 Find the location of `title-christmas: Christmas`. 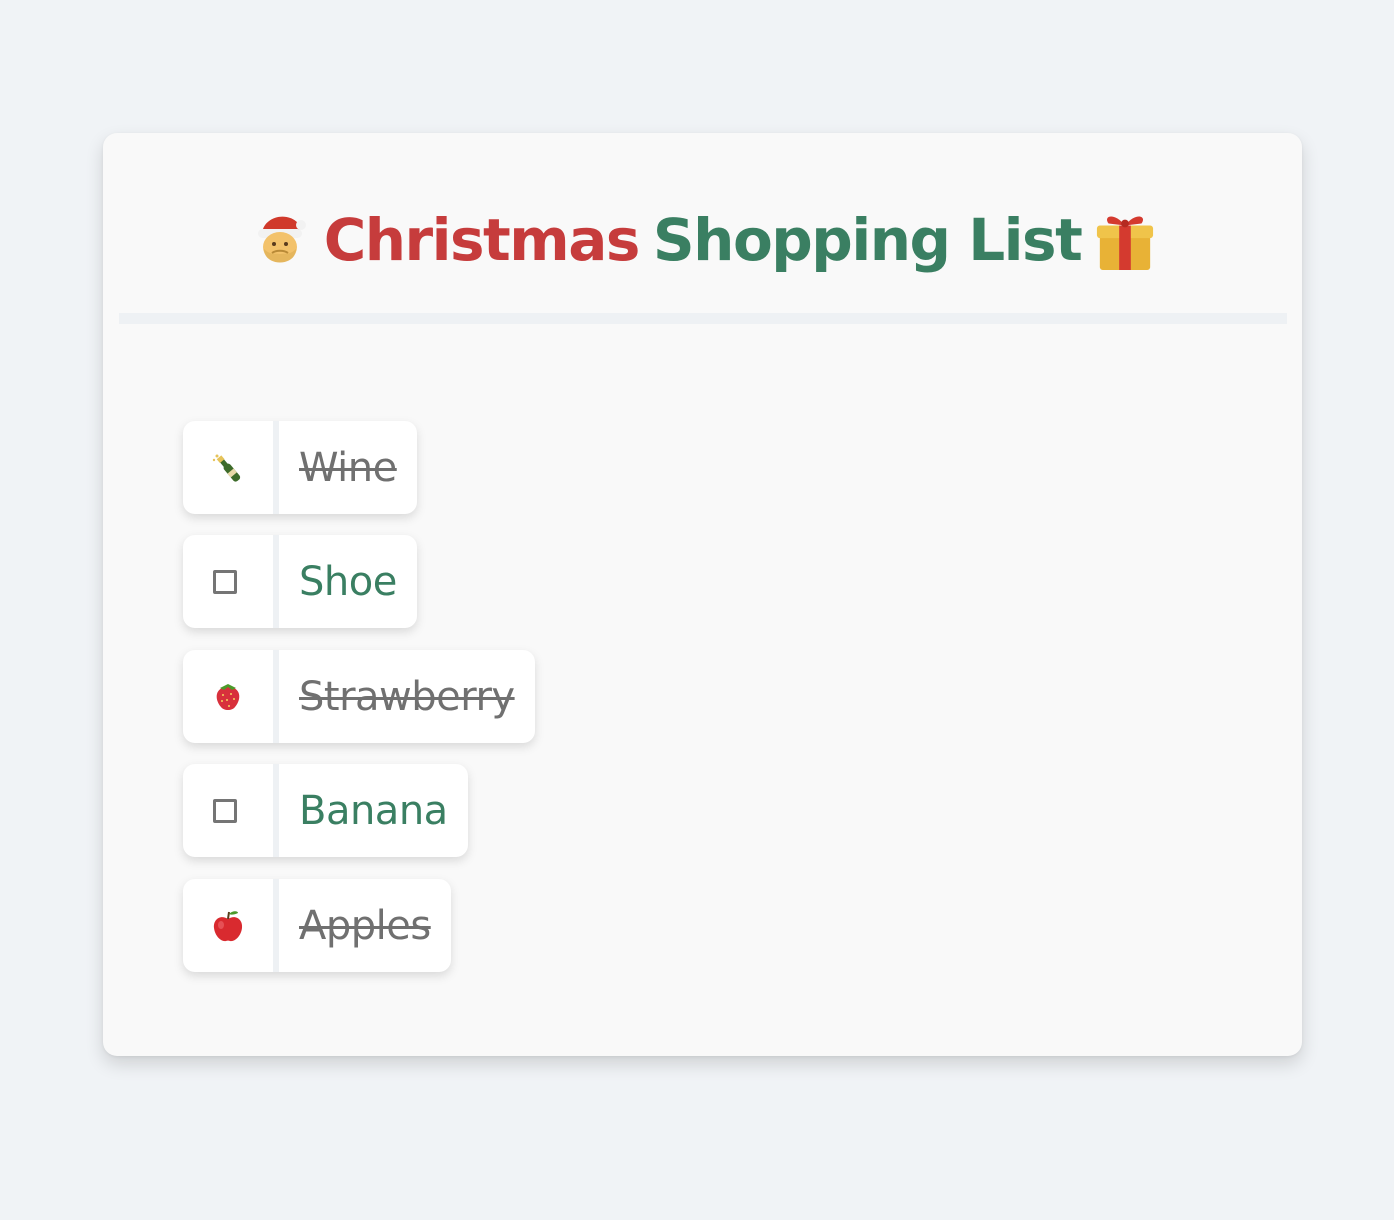

title-christmas: Christmas is located at coordinates (482, 240).